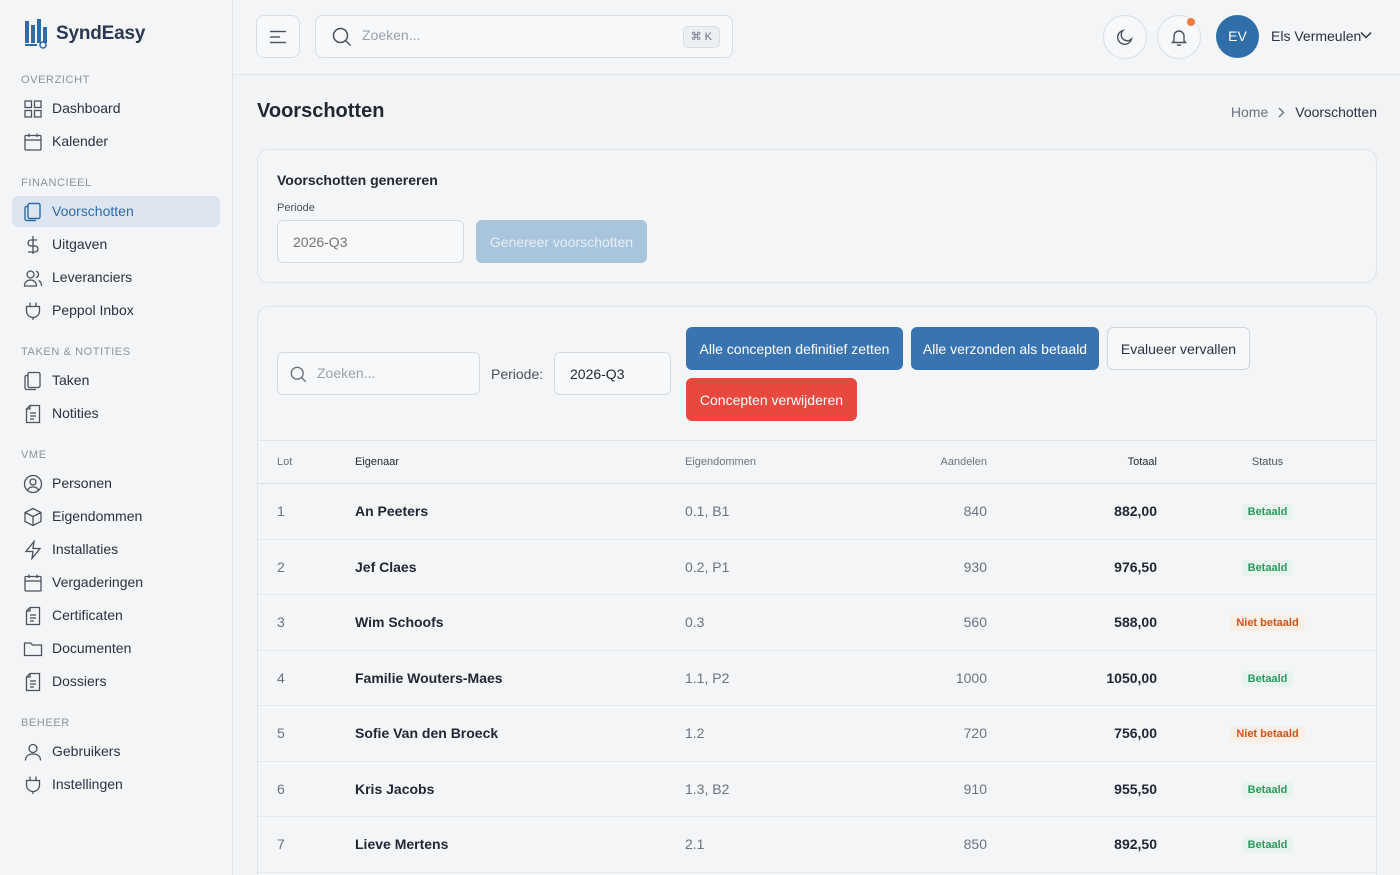 The width and height of the screenshot is (1400, 875). What do you see at coordinates (1178, 348) in the screenshot?
I see `evaluate-overdue-button: Evalueer vervallen` at bounding box center [1178, 348].